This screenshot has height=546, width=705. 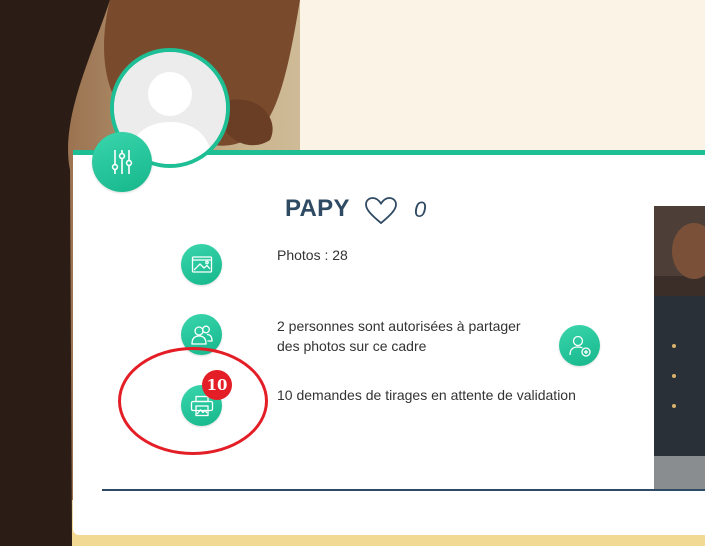 What do you see at coordinates (312, 255) in the screenshot?
I see `photos-count-text: Photos : 28` at bounding box center [312, 255].